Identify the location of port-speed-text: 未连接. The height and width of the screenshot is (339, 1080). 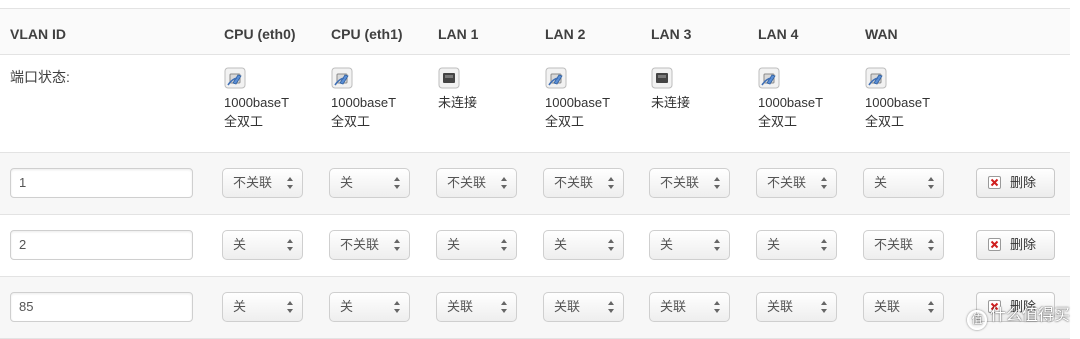
(671, 102).